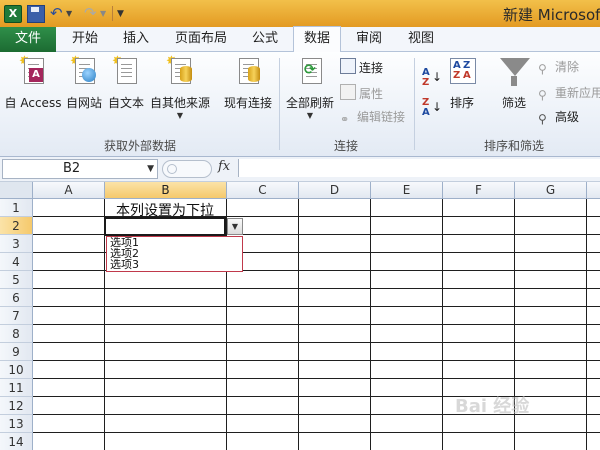 The height and width of the screenshot is (450, 600). What do you see at coordinates (407, 190) in the screenshot?
I see `column-header-e: E` at bounding box center [407, 190].